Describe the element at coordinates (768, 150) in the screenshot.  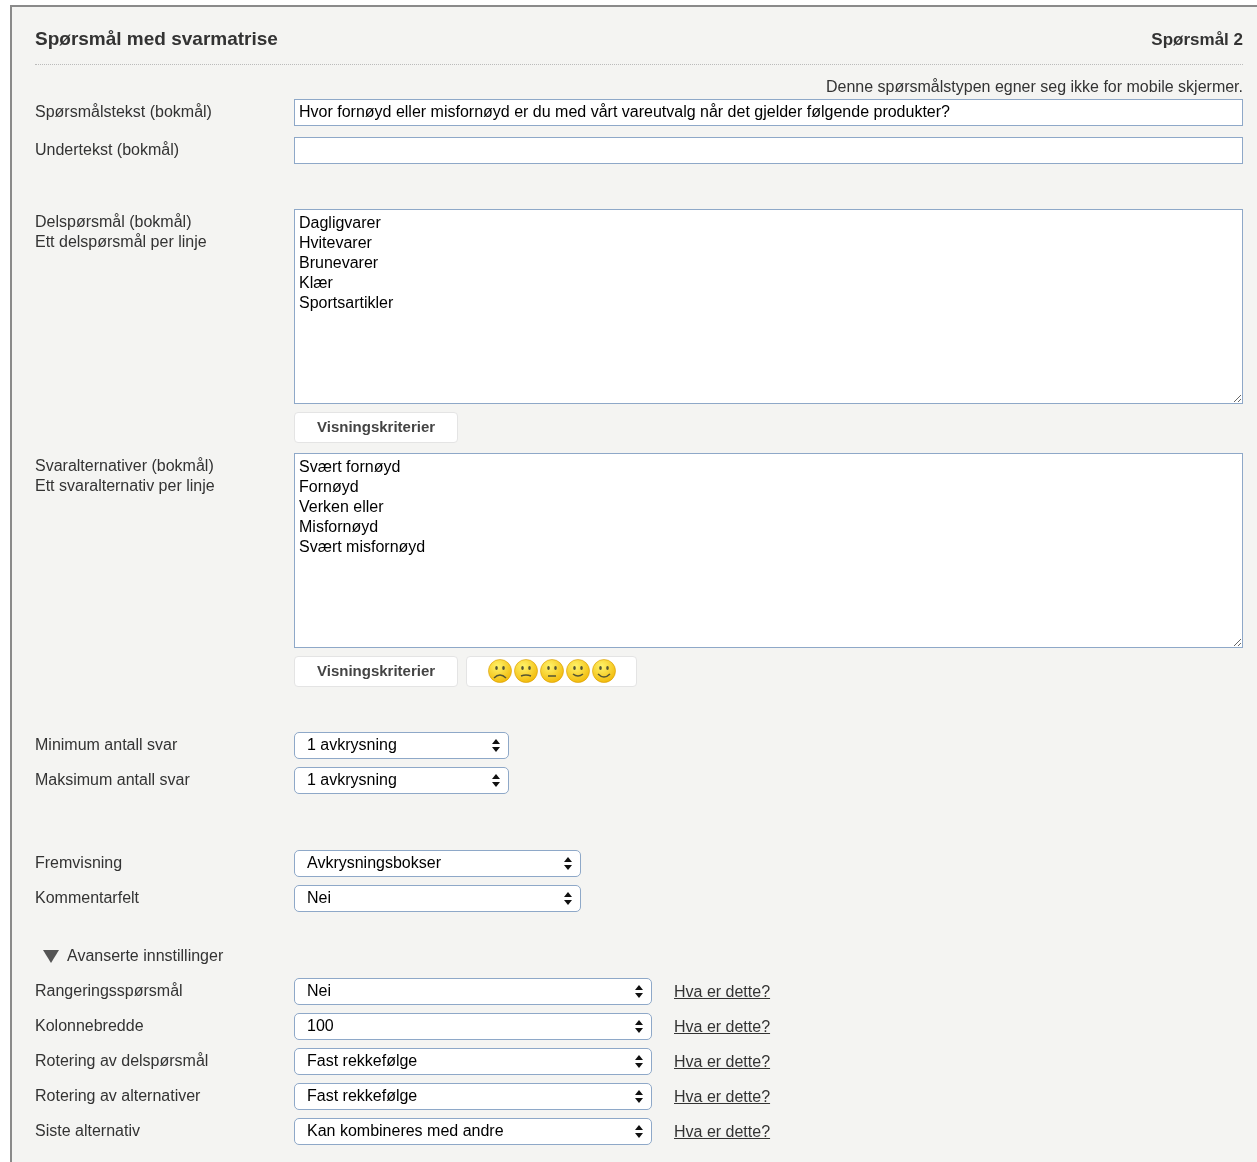
I see `text-field` at that location.